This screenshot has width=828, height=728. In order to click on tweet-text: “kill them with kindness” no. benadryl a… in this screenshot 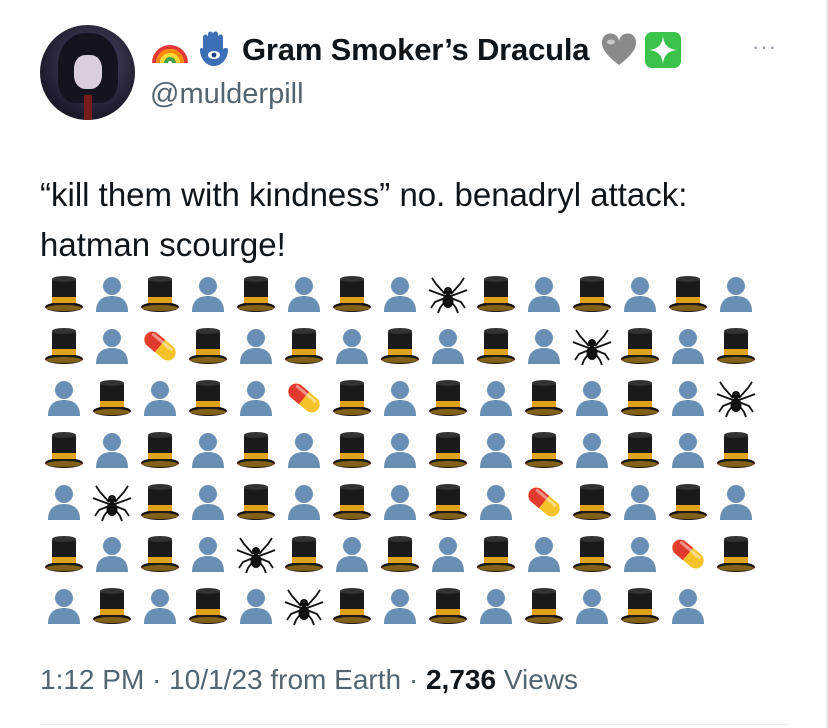, I will do `click(420, 220)`.